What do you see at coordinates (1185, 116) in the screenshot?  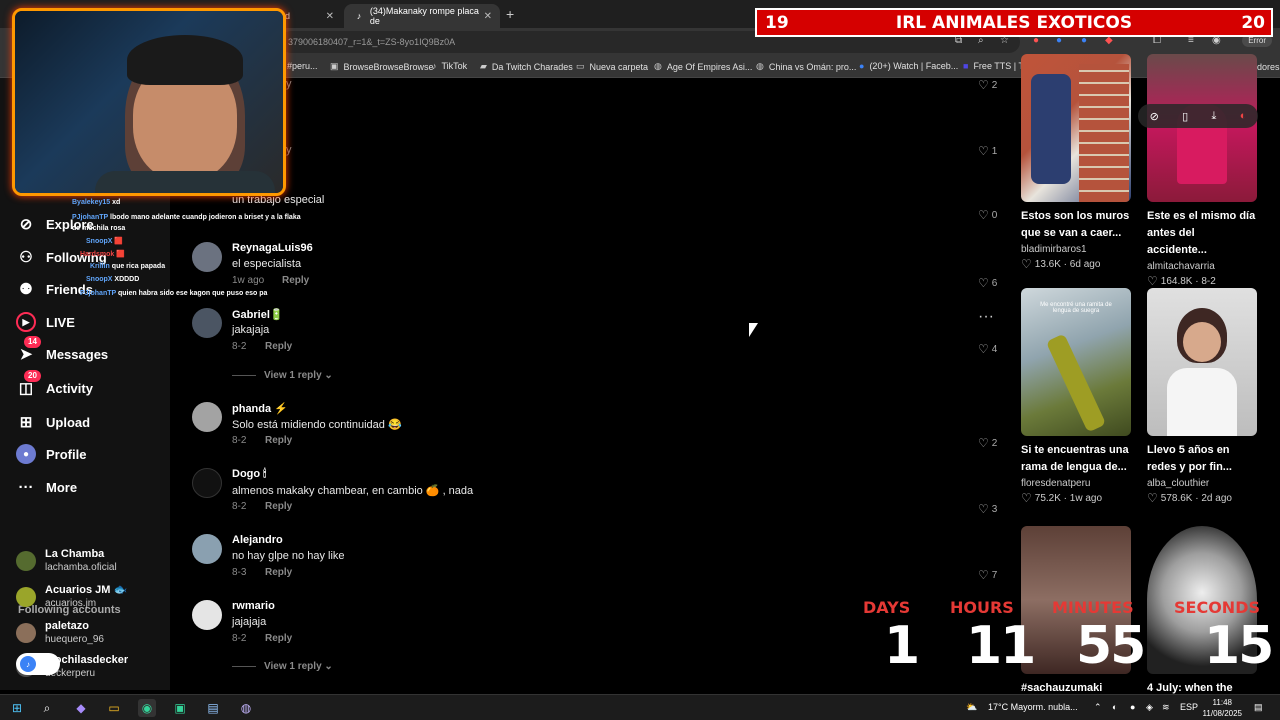 I see `phone-icon: ▯` at bounding box center [1185, 116].